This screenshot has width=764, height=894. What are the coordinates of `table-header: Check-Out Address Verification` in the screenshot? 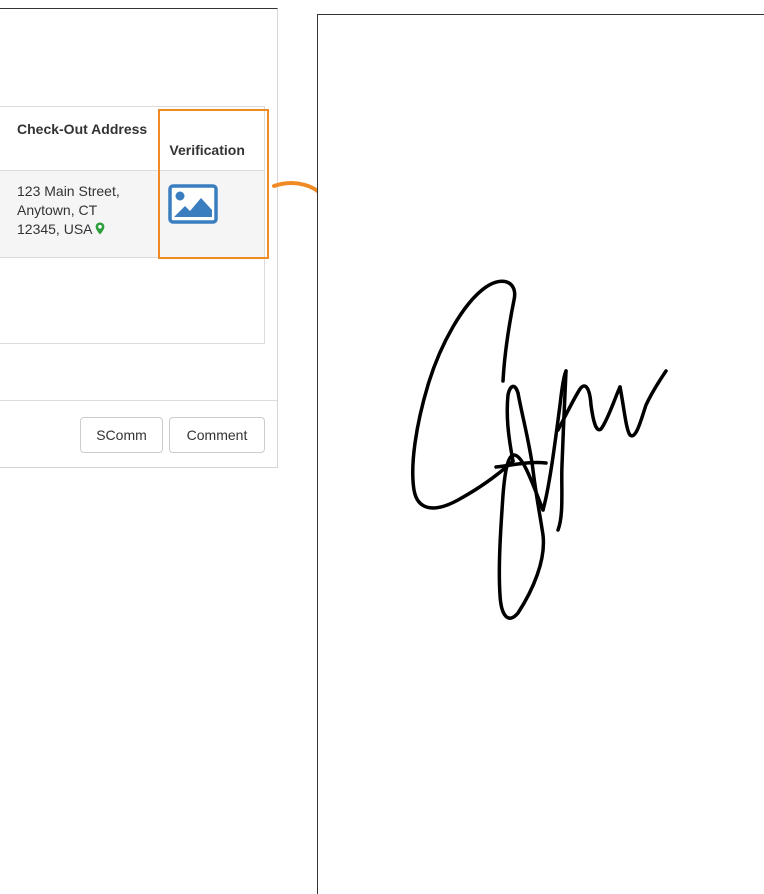 It's located at (132, 139).